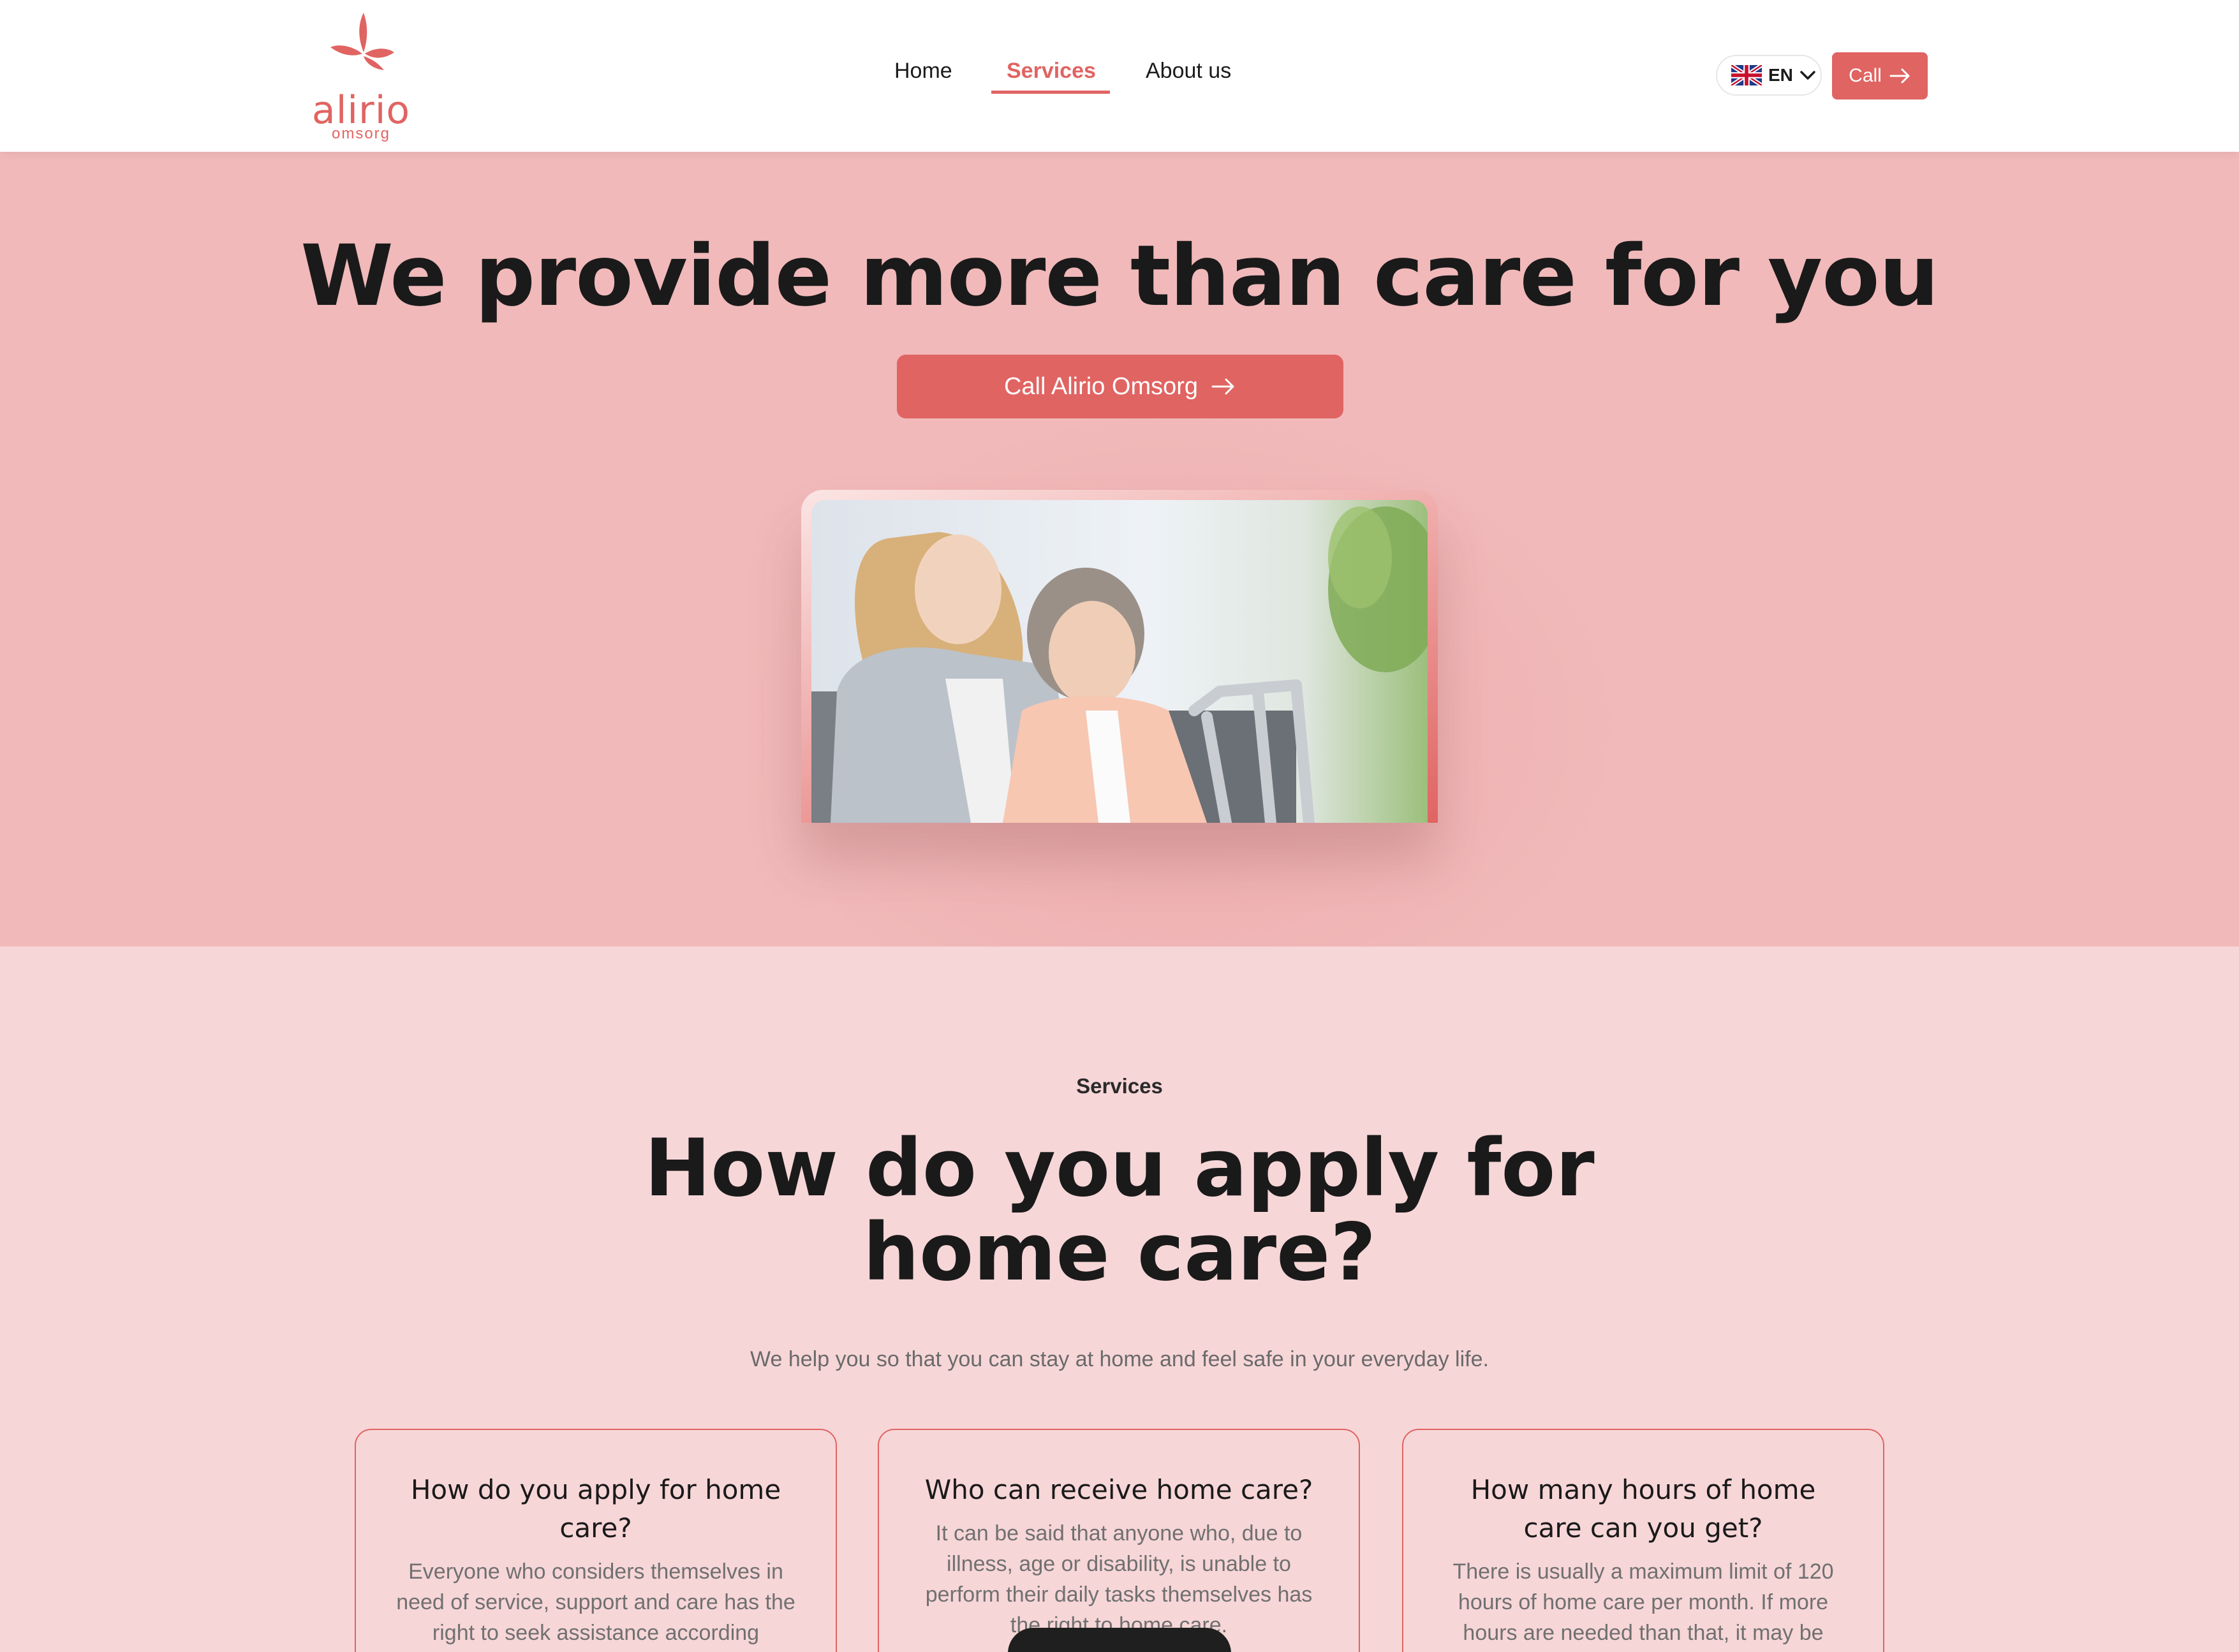 This screenshot has width=2239, height=1652. Describe the element at coordinates (1807, 75) in the screenshot. I see `chevron-down-icon` at that location.